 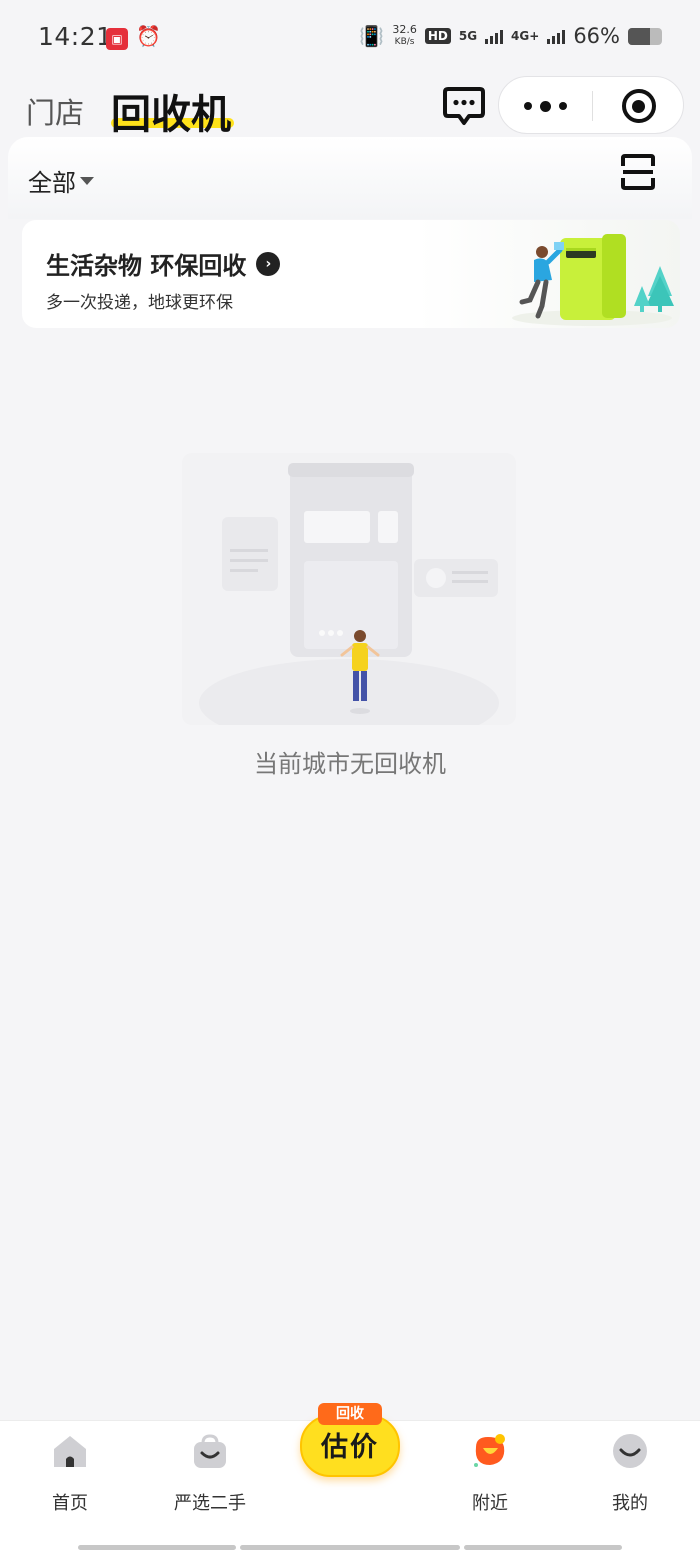 What do you see at coordinates (350, 764) in the screenshot?
I see `empty-state-message: 当前城市无回收机` at bounding box center [350, 764].